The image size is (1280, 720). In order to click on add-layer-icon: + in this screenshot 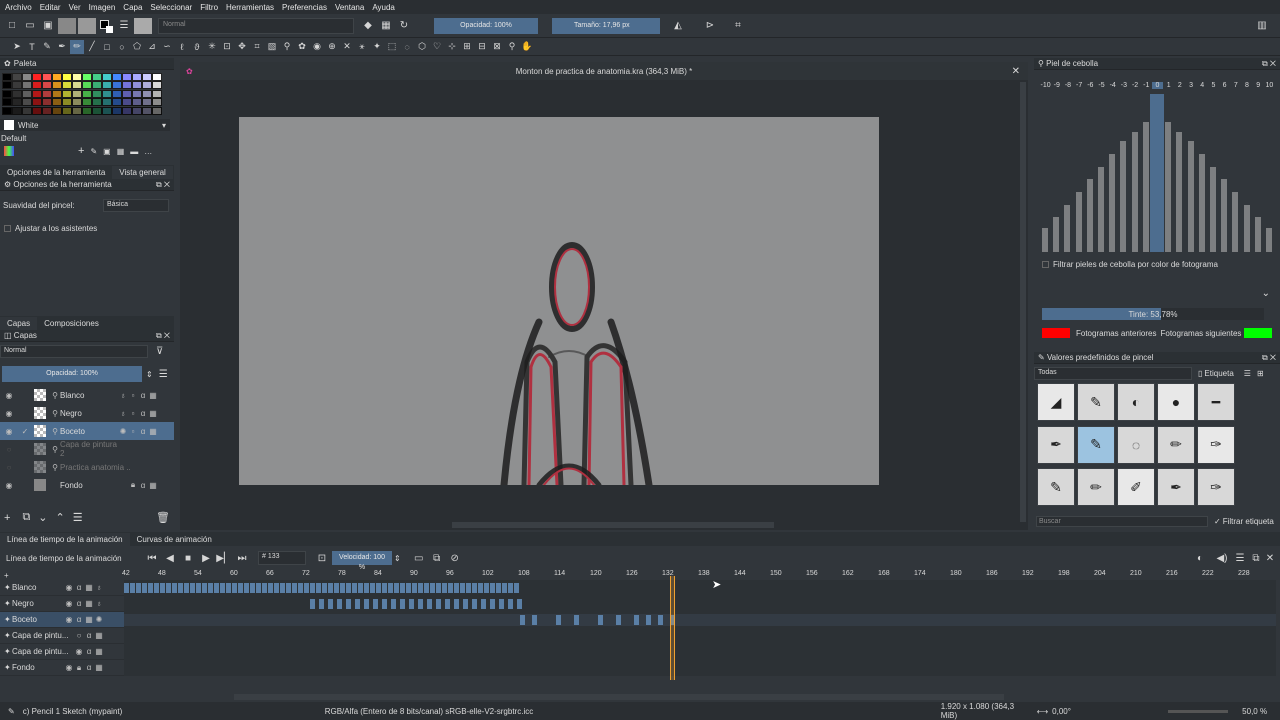, I will do `click(7, 518)`.